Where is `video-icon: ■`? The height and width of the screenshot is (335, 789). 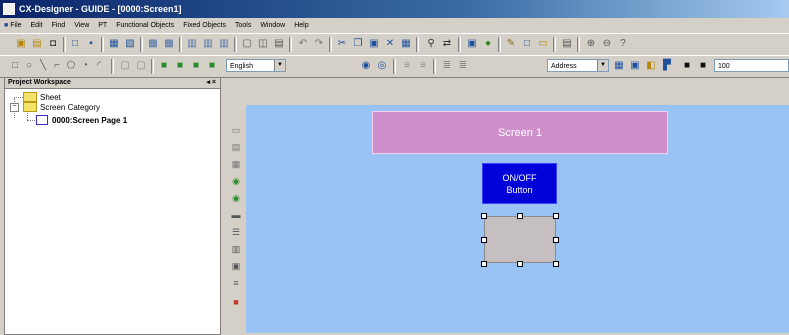
video-icon: ■ is located at coordinates (236, 302).